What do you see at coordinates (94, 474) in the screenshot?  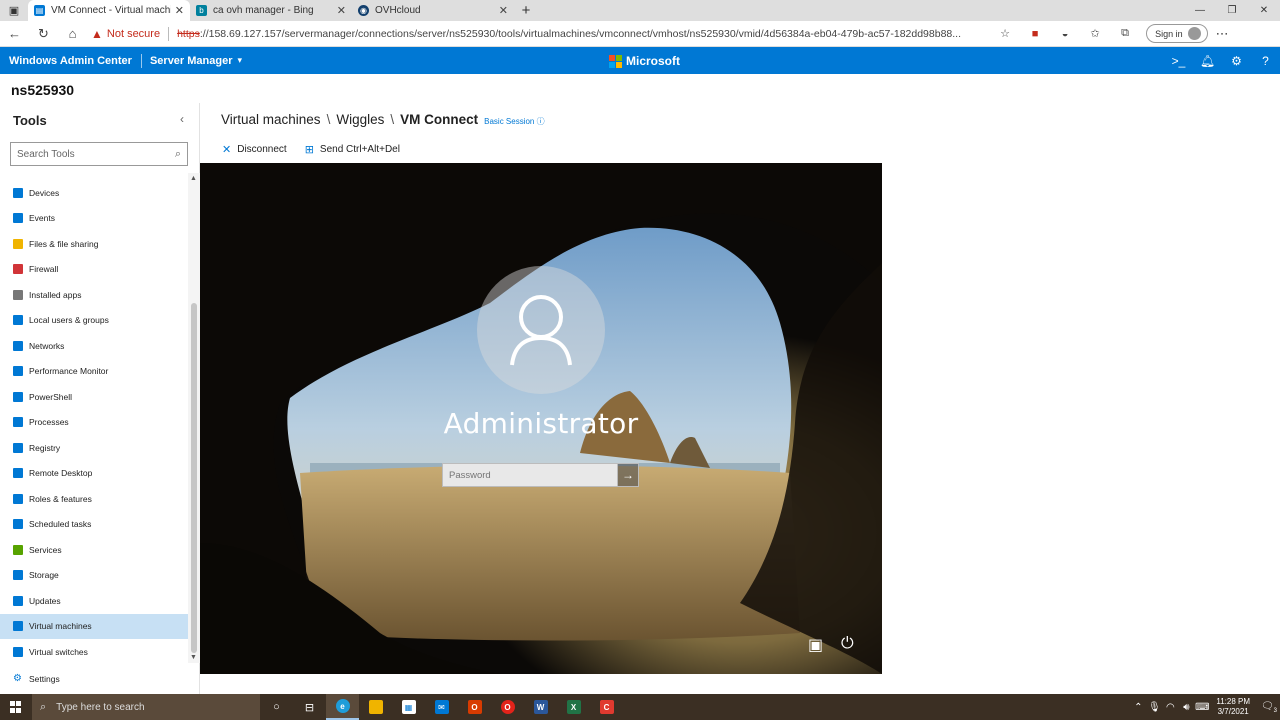 I see `sidebar-item-remote-desktop: Remote Desktop` at bounding box center [94, 474].